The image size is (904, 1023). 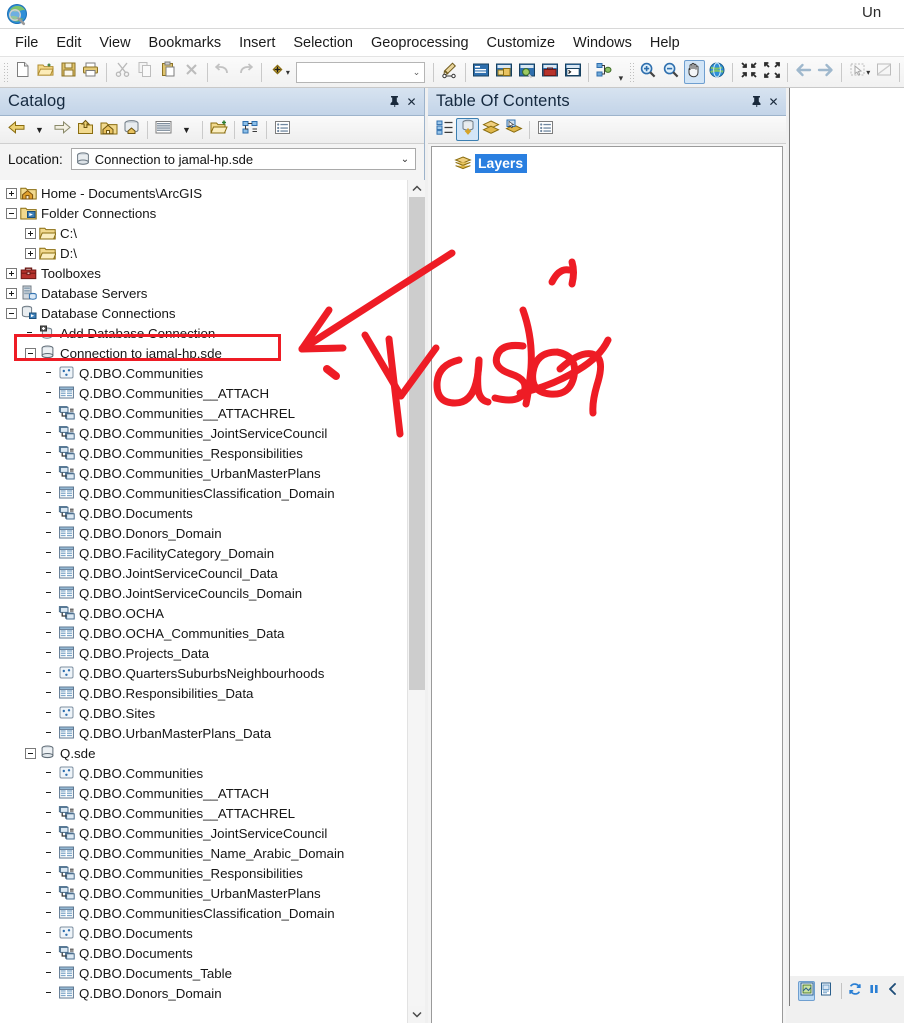 What do you see at coordinates (200, 453) in the screenshot?
I see `tree-item: Q.DBO.Communities_Responsibilities` at bounding box center [200, 453].